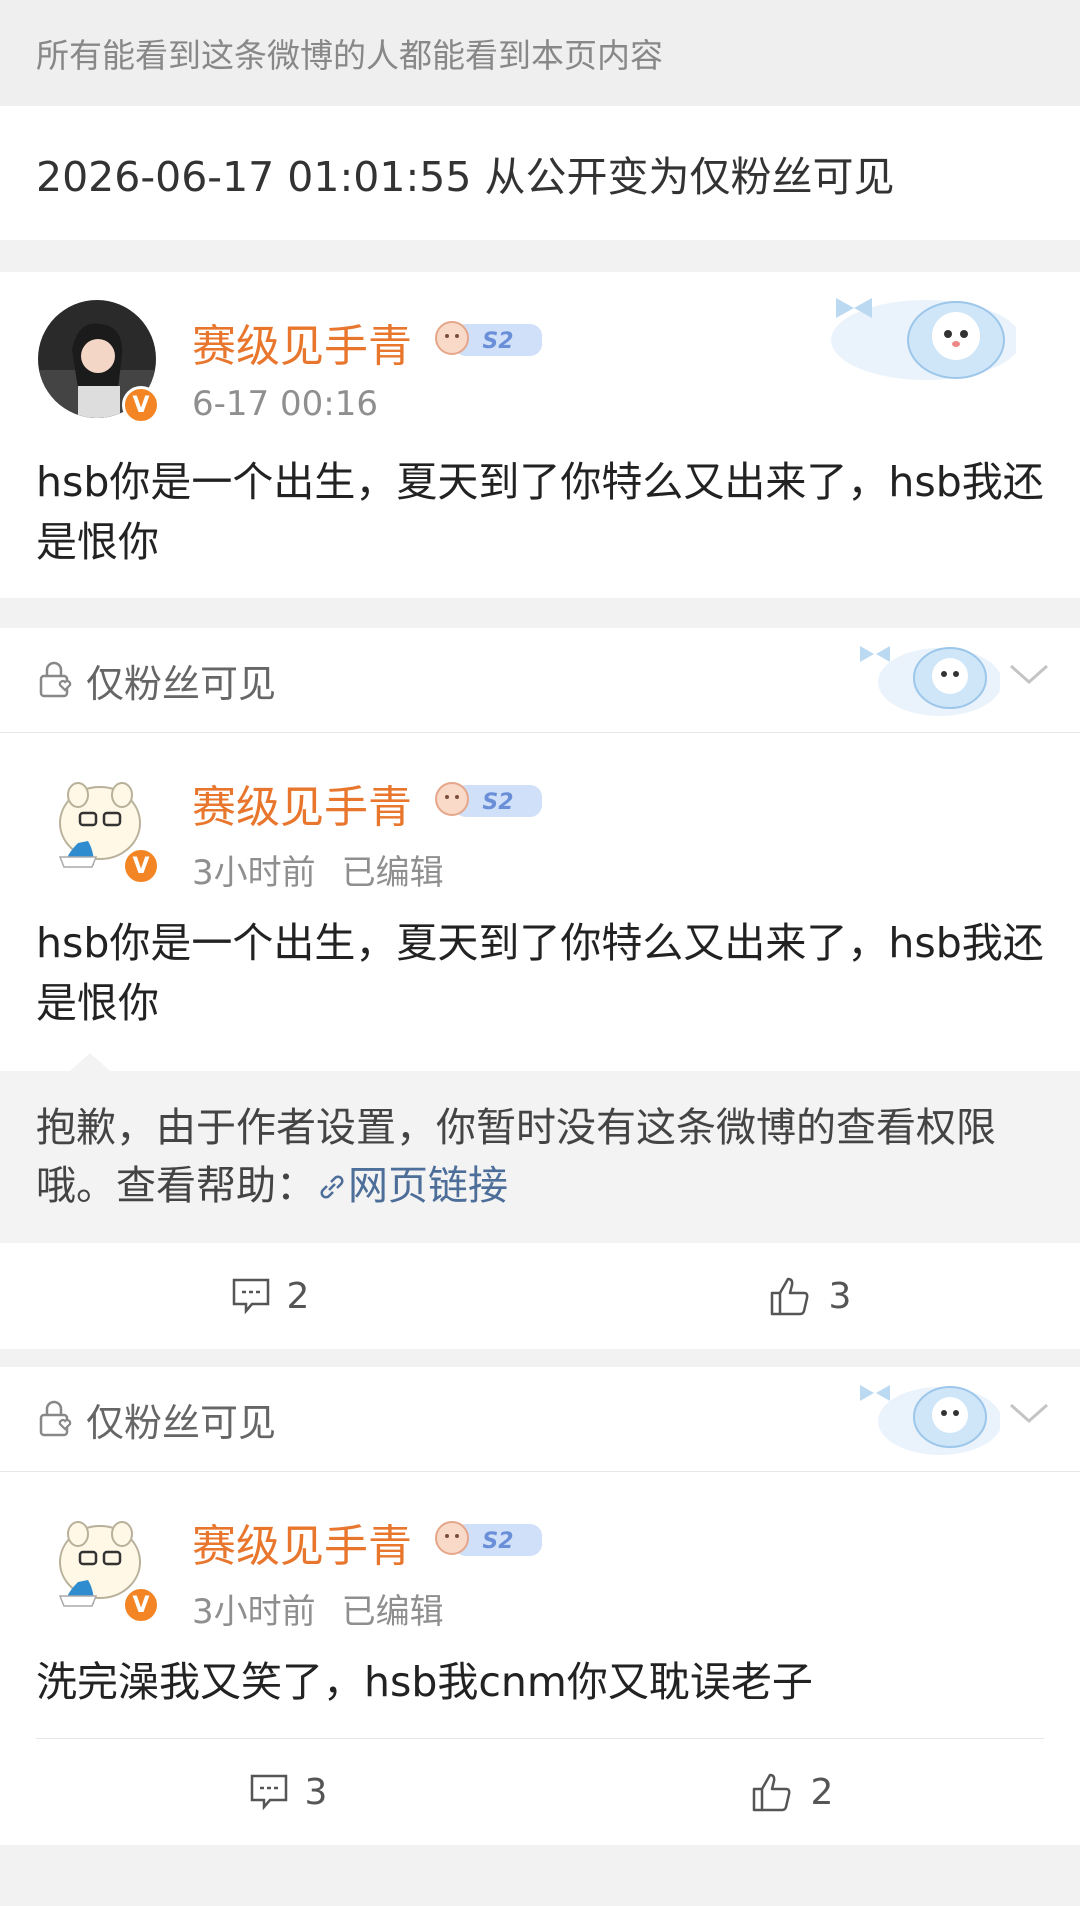 The width and height of the screenshot is (1080, 1906). I want to click on comment-button: 3, so click(288, 1792).